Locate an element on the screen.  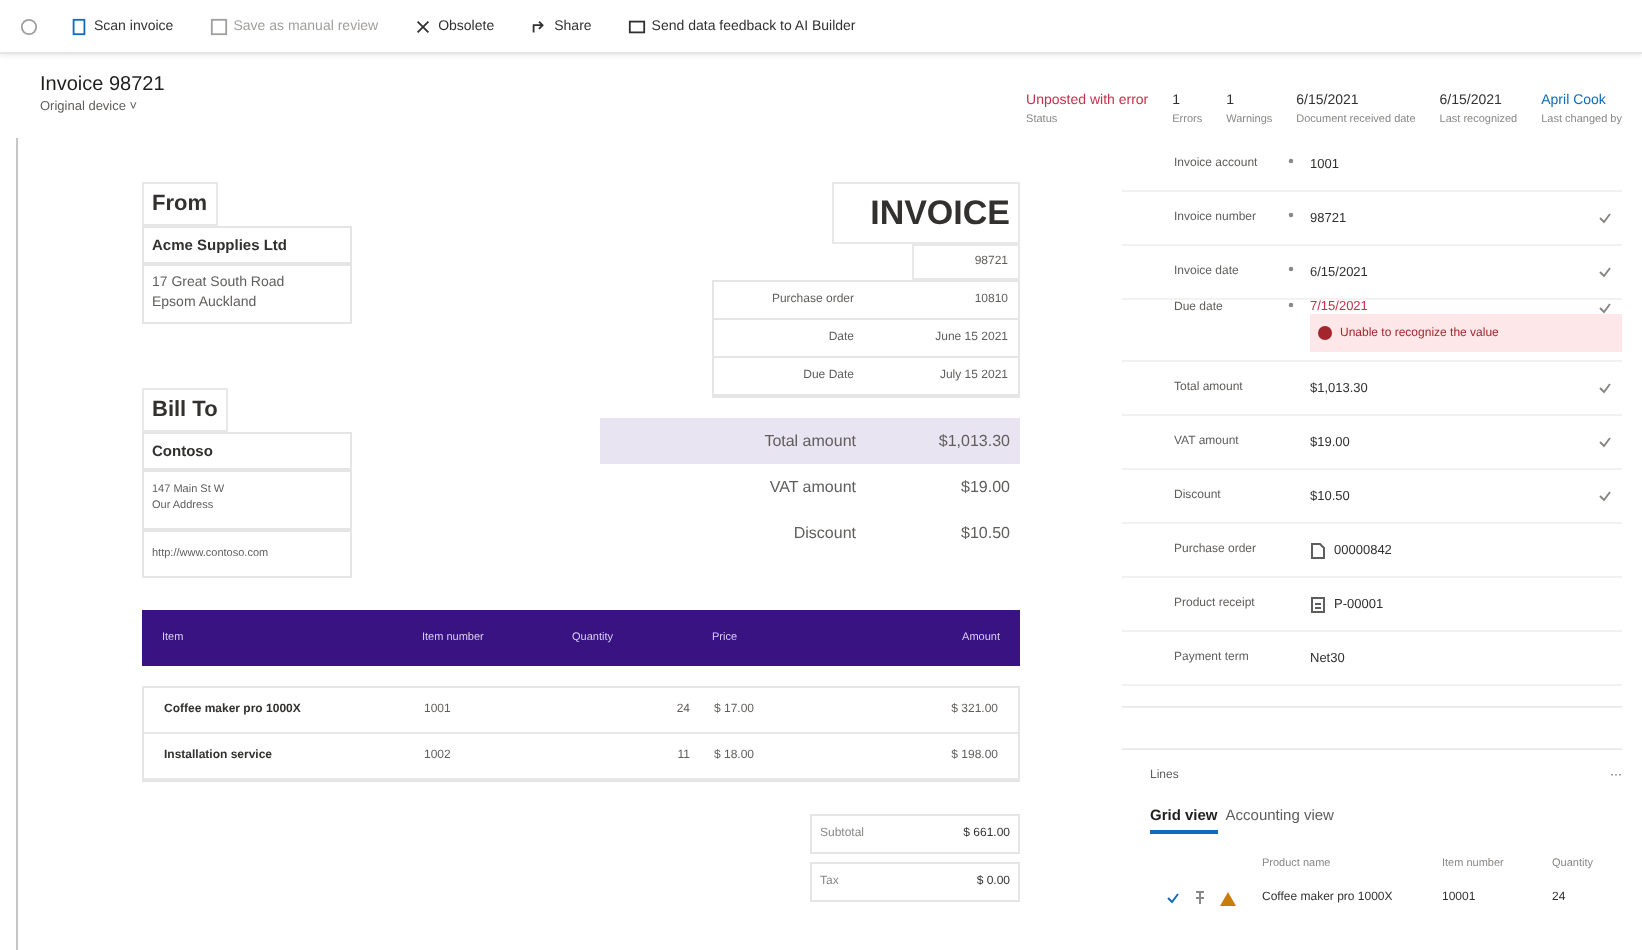
bill-to-heading: Bill To is located at coordinates (185, 410).